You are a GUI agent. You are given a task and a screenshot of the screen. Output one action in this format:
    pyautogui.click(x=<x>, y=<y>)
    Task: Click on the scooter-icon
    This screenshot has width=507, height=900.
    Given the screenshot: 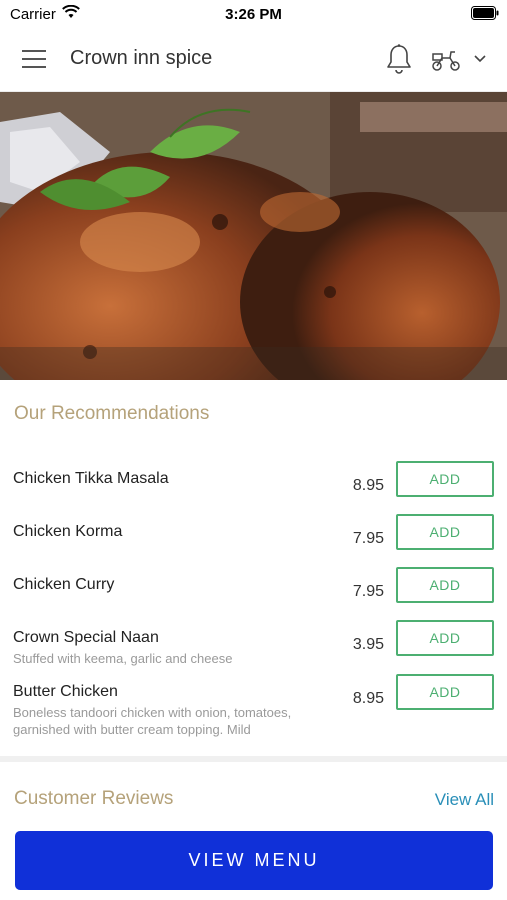 What is the action you would take?
    pyautogui.click(x=446, y=60)
    